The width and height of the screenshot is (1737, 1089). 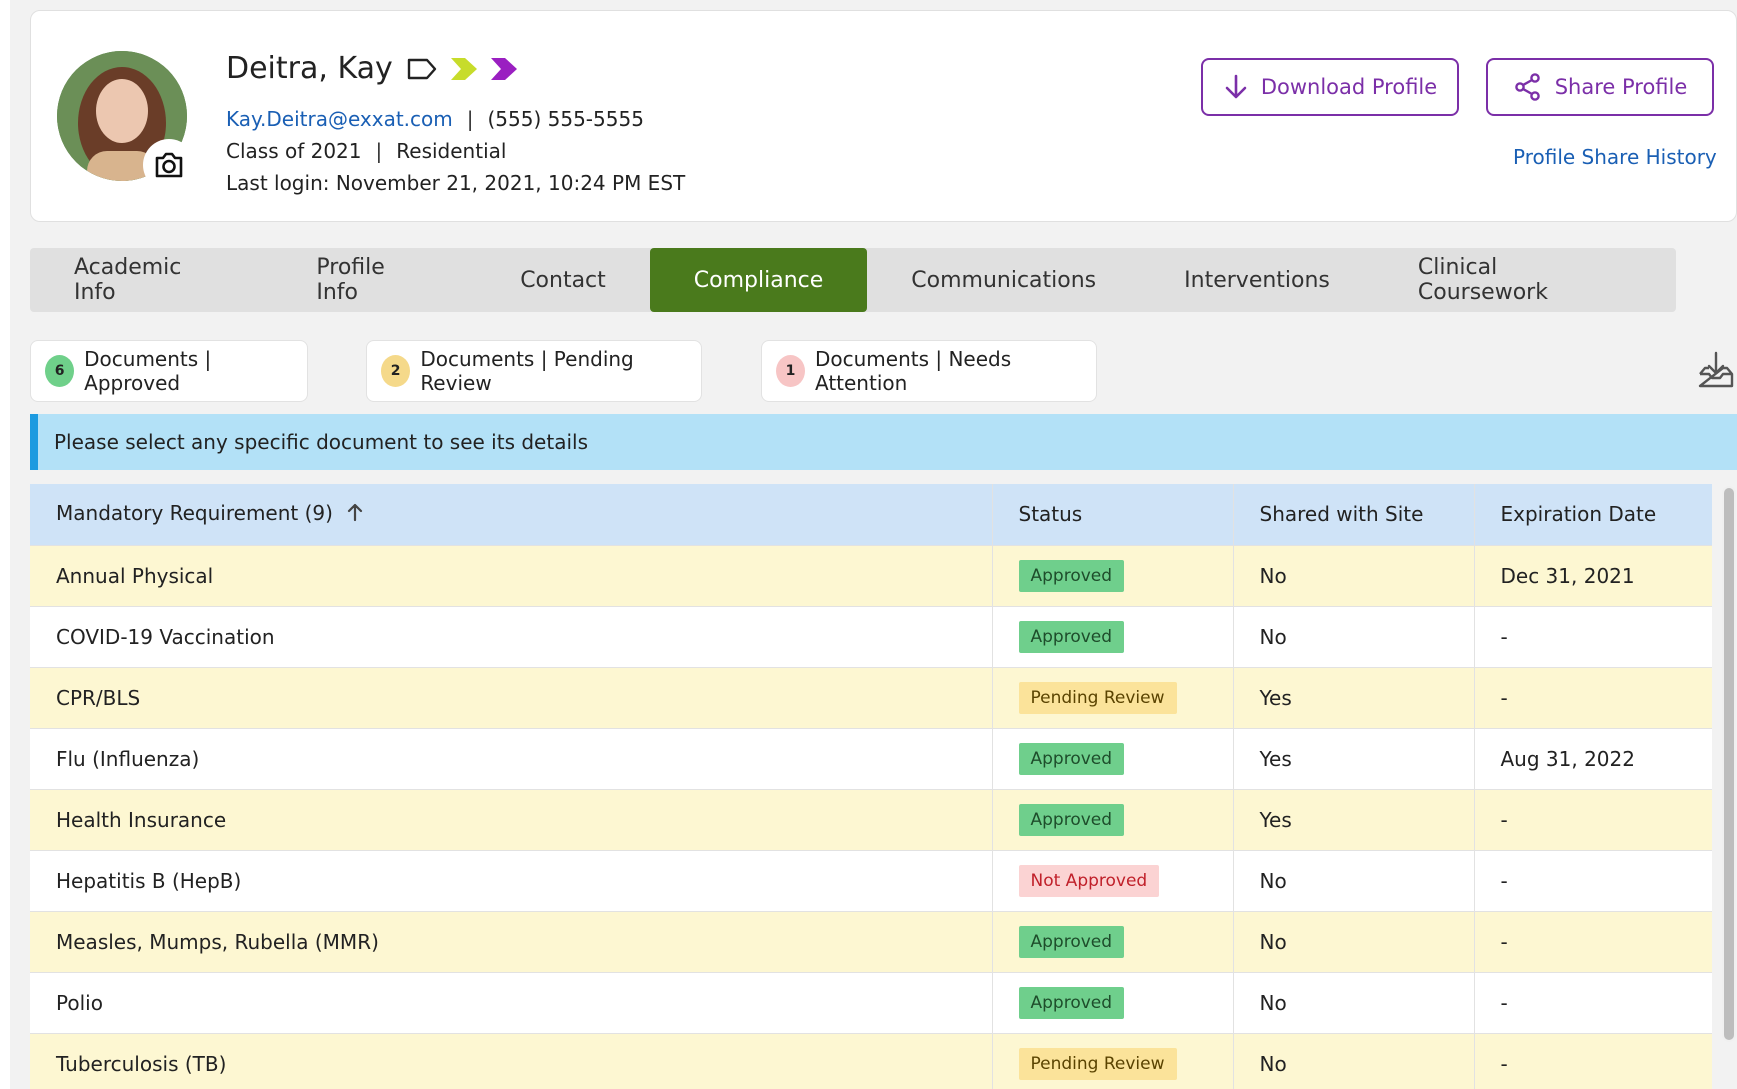 I want to click on expiration-cell: Dec 31, 2021, so click(x=1593, y=576).